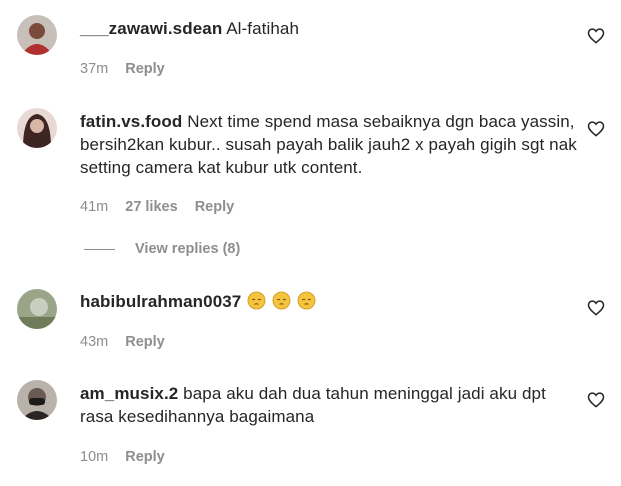  What do you see at coordinates (131, 121) in the screenshot?
I see `comment-username: fatin.vs.food` at bounding box center [131, 121].